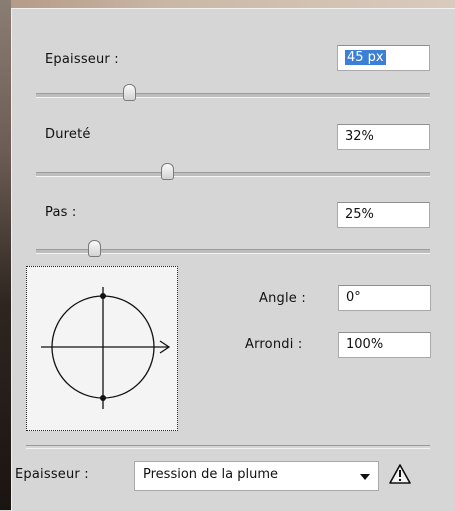  I want to click on spacing-label: Pas :, so click(61, 212).